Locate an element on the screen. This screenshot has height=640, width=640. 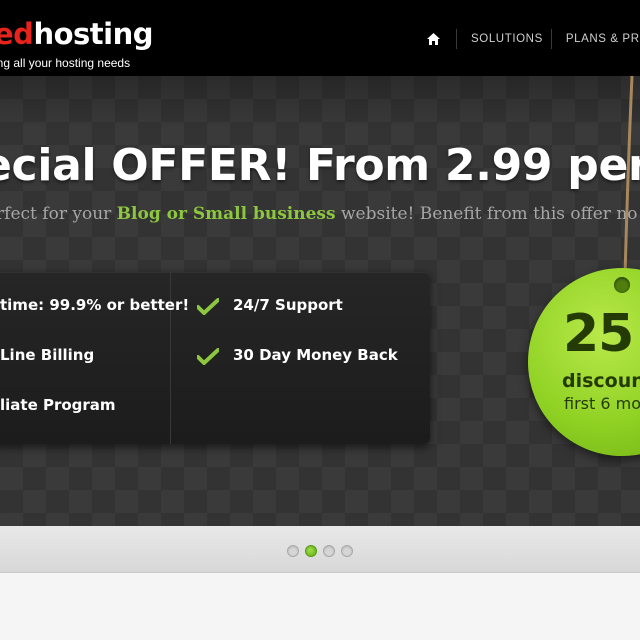
logo-tagline: ing all your hosting needs is located at coordinates (65, 63).